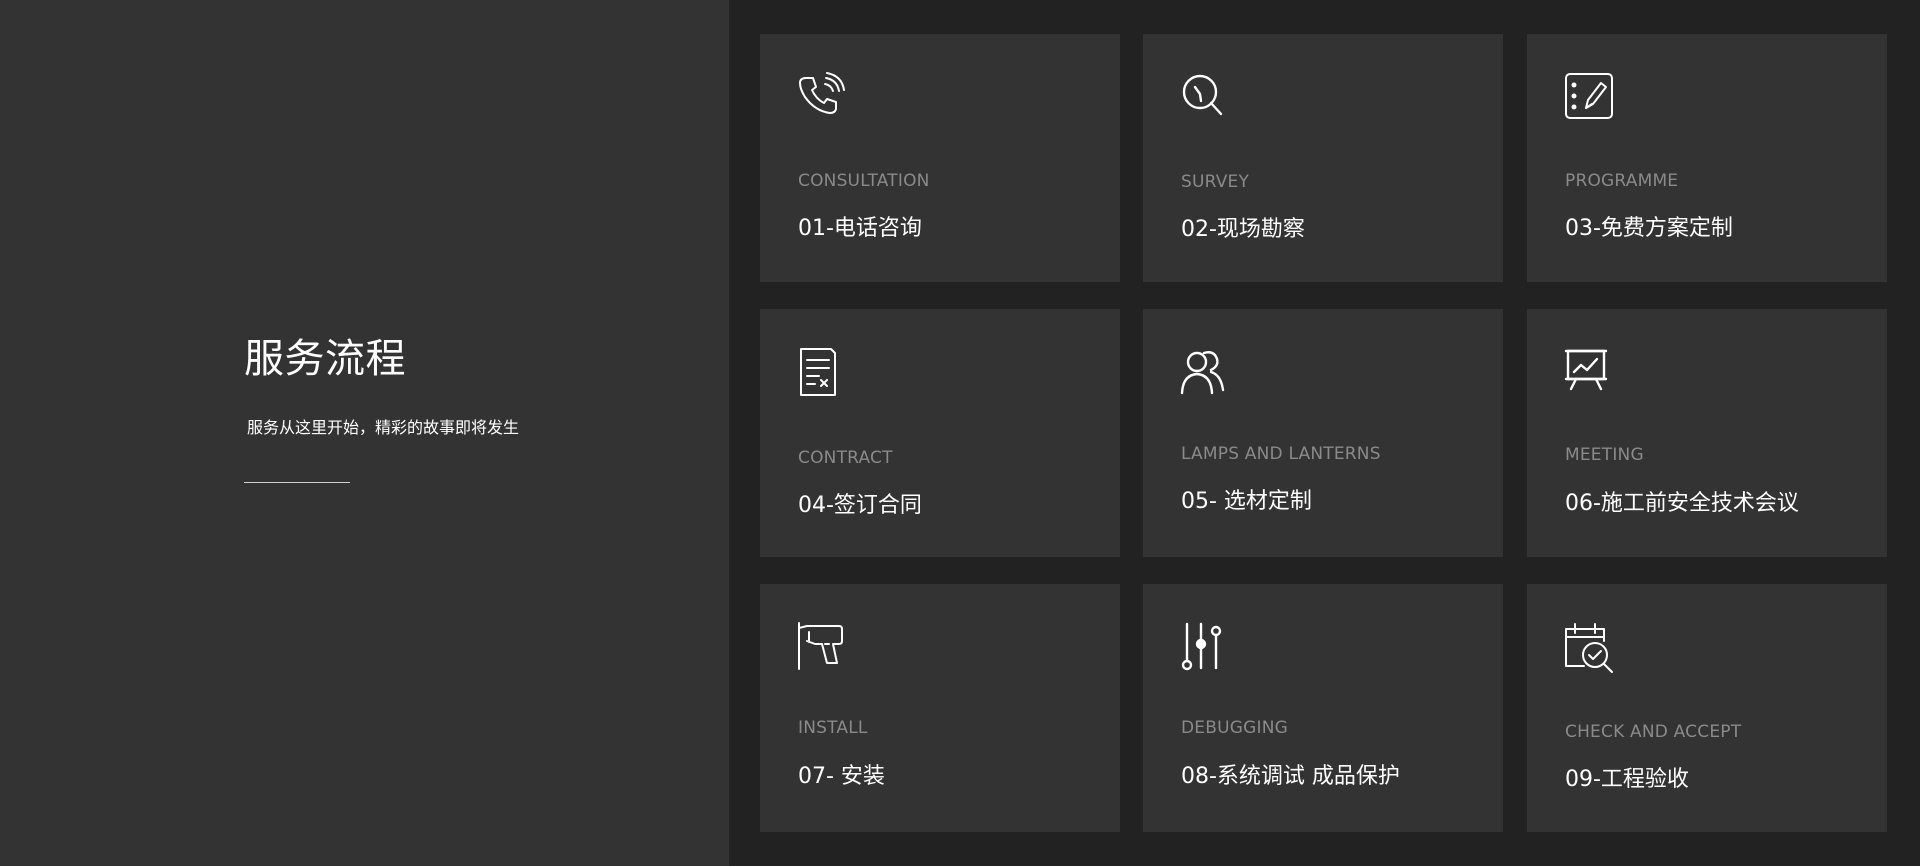 This screenshot has width=1920, height=866. I want to click on step-english-label: CHECK AND ACCEPT, so click(1653, 732).